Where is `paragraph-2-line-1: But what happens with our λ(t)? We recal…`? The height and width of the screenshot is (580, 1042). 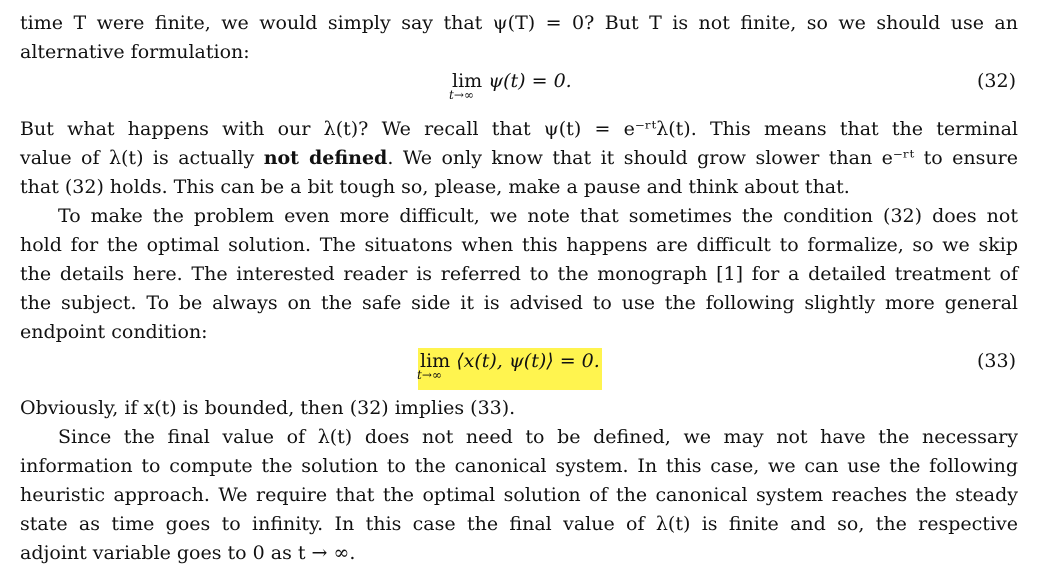 paragraph-2-line-1: But what happens with our λ(t)? We recal… is located at coordinates (519, 129).